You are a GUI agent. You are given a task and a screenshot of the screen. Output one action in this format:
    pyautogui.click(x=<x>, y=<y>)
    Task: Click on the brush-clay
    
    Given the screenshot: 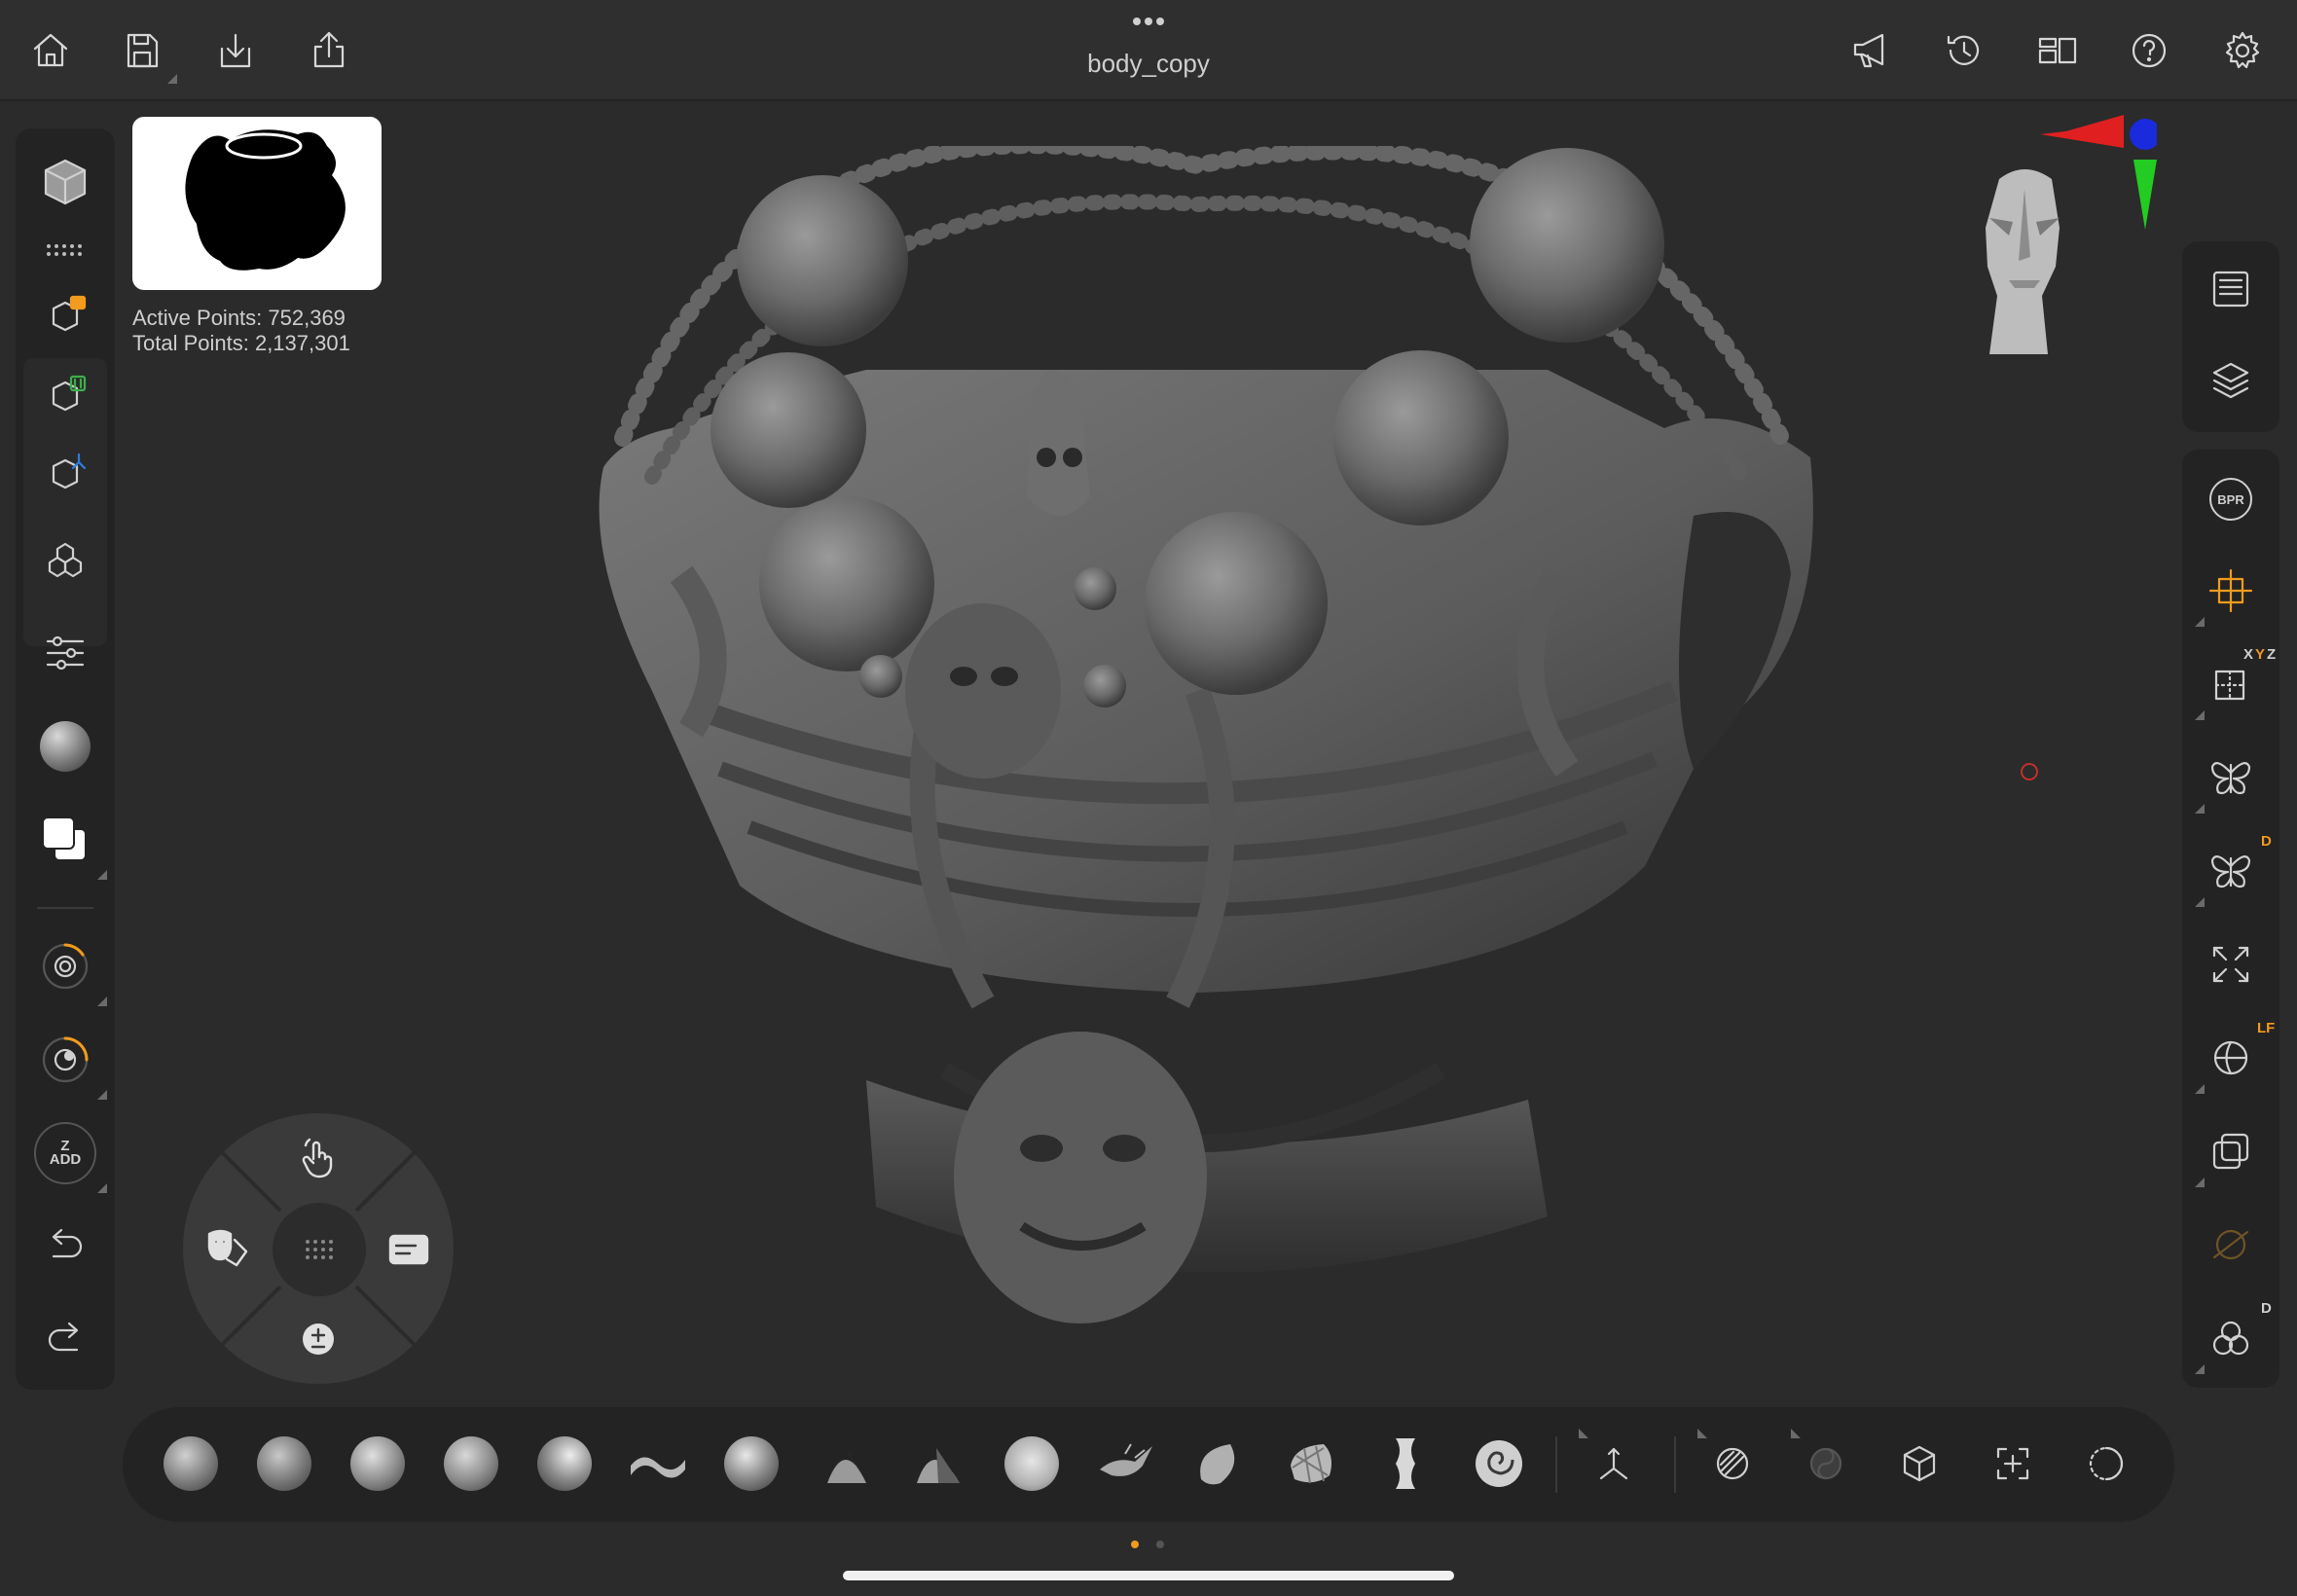 What is the action you would take?
    pyautogui.click(x=284, y=1464)
    